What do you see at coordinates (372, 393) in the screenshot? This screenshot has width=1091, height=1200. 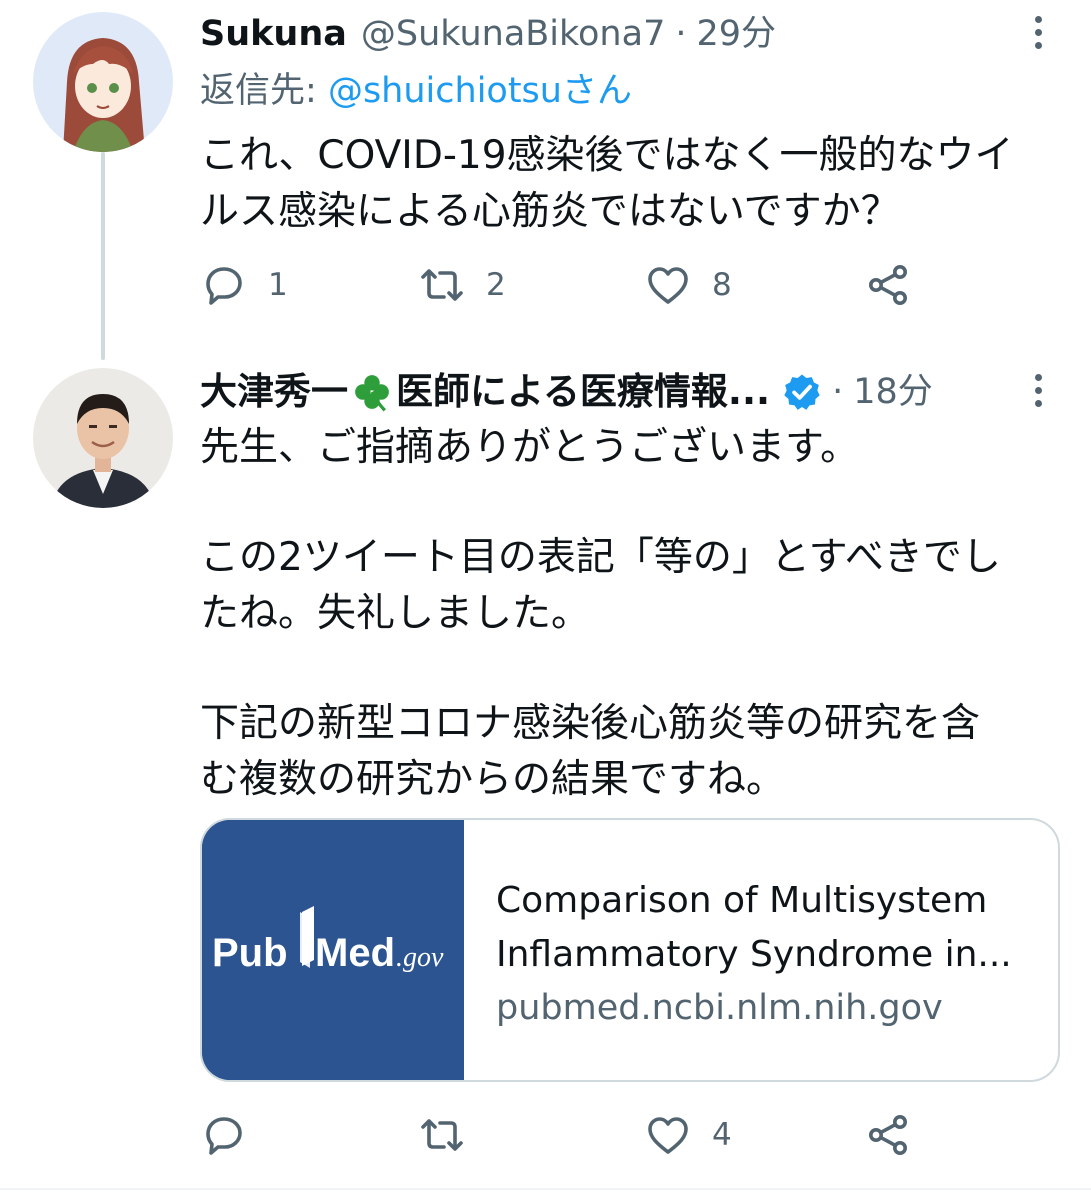 I see `clover-icon` at bounding box center [372, 393].